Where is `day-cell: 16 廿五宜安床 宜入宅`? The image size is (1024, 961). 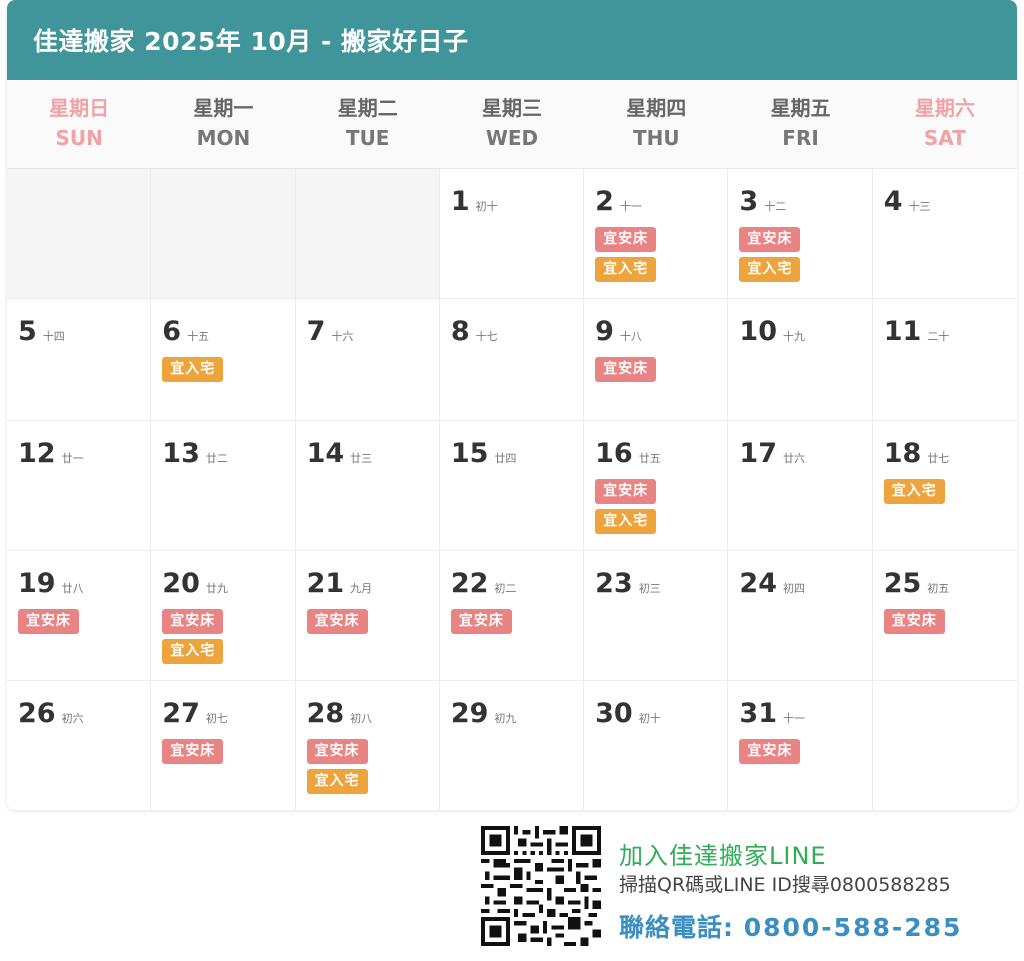
day-cell: 16 廿五宜安床 宜入宅 is located at coordinates (656, 486).